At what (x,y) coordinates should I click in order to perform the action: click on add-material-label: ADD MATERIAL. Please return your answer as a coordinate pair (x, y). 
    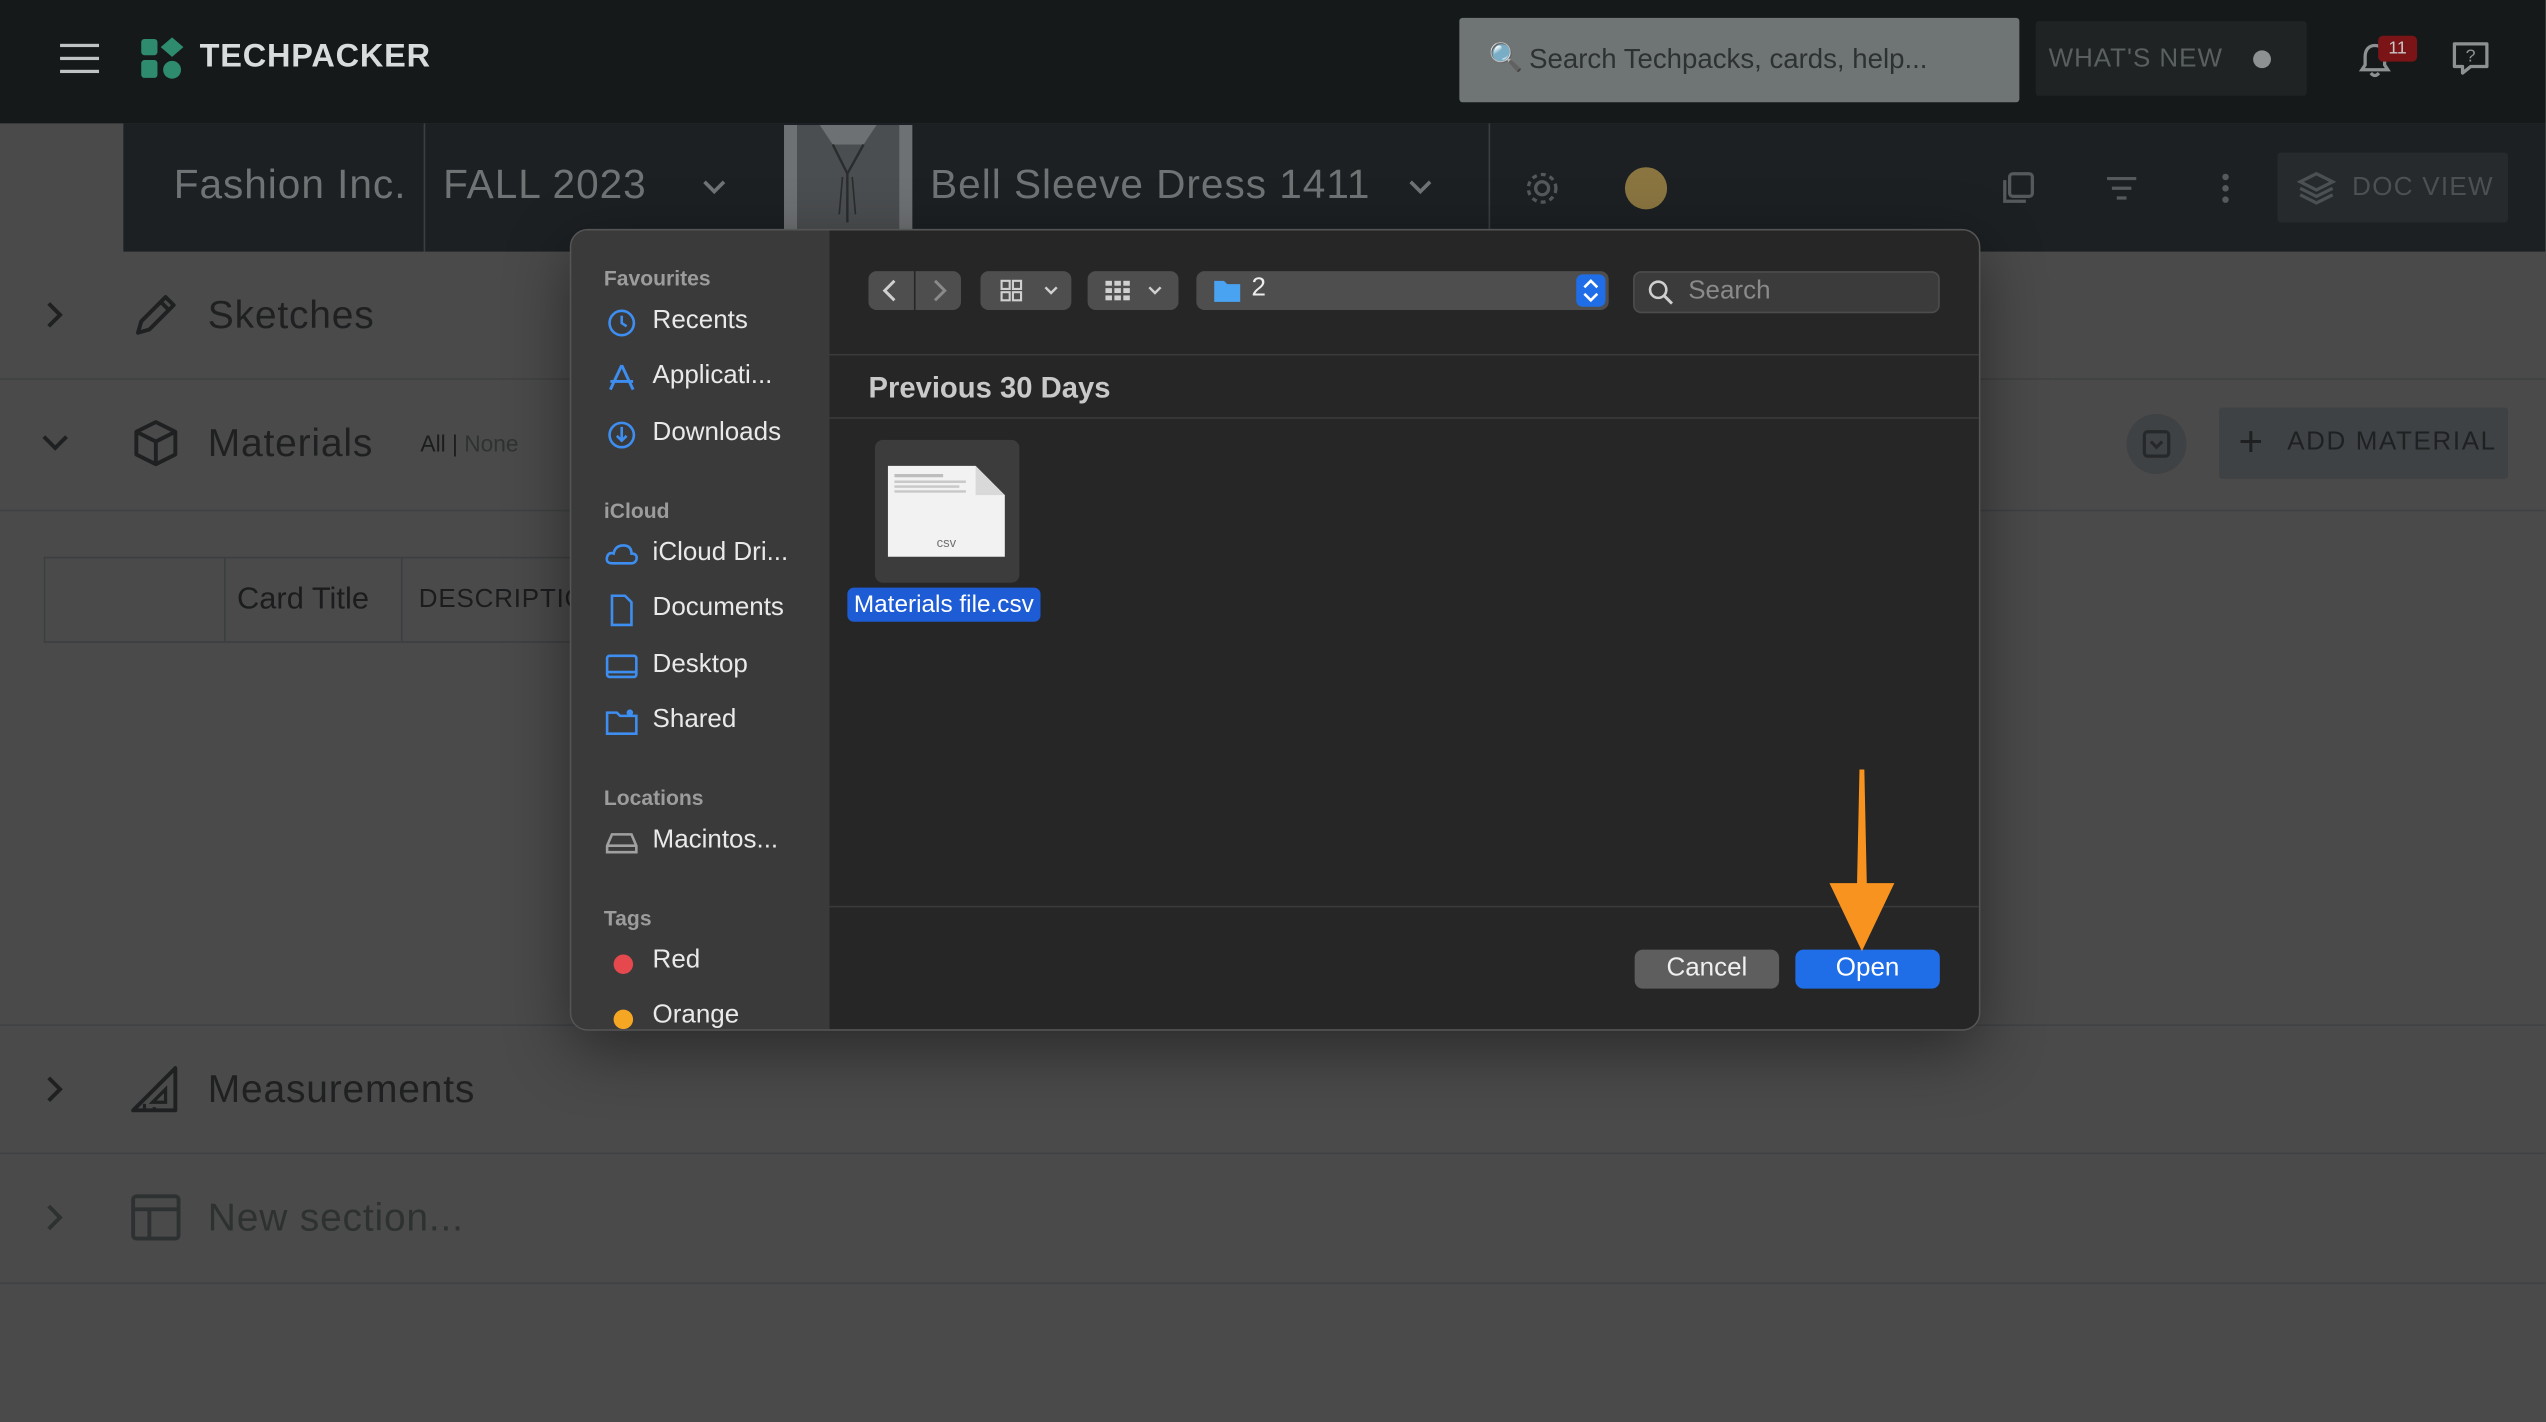
    Looking at the image, I should click on (2392, 442).